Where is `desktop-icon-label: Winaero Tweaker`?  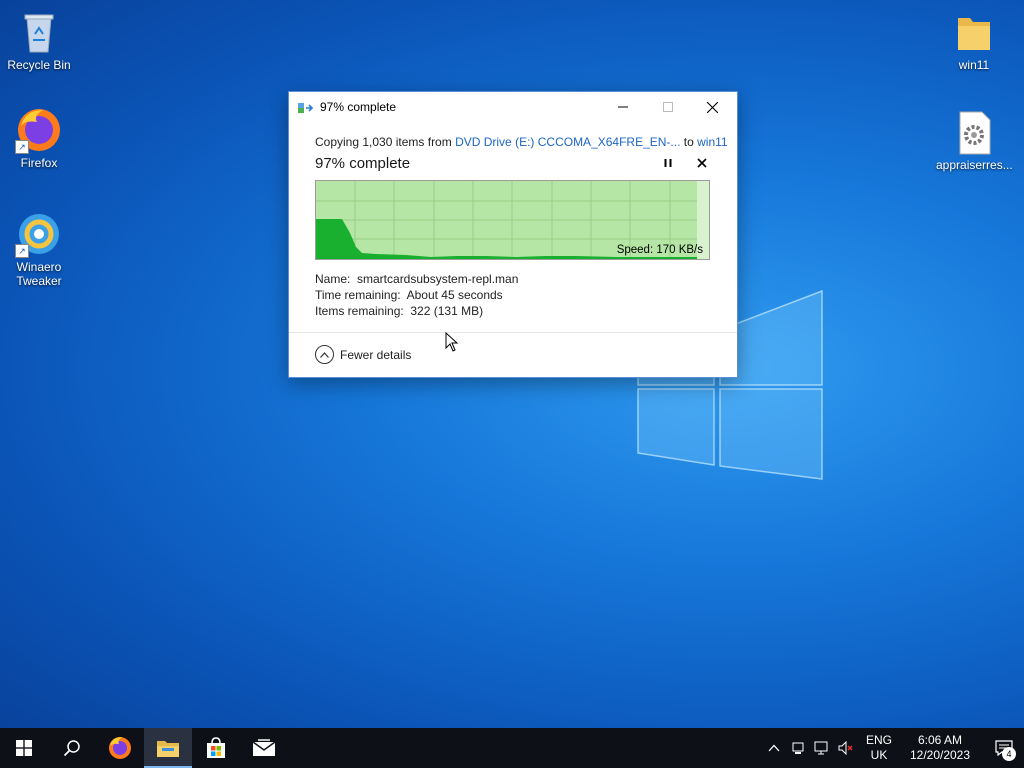
desktop-icon-label: Winaero Tweaker is located at coordinates (39, 274).